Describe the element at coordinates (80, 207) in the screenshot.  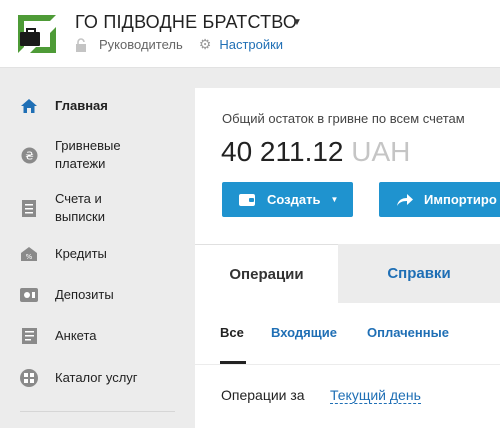
I see `sidebar-item-label: Счета и выписки` at that location.